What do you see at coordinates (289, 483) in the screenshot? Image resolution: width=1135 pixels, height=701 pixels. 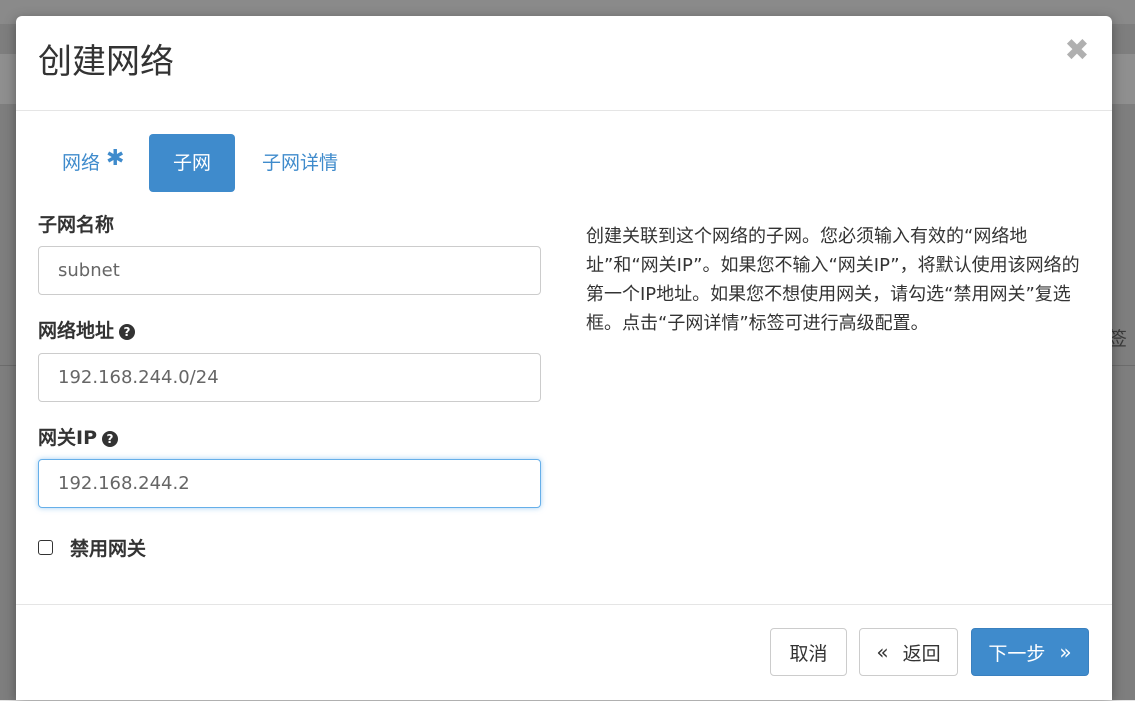 I see `gateway-ip-input` at bounding box center [289, 483].